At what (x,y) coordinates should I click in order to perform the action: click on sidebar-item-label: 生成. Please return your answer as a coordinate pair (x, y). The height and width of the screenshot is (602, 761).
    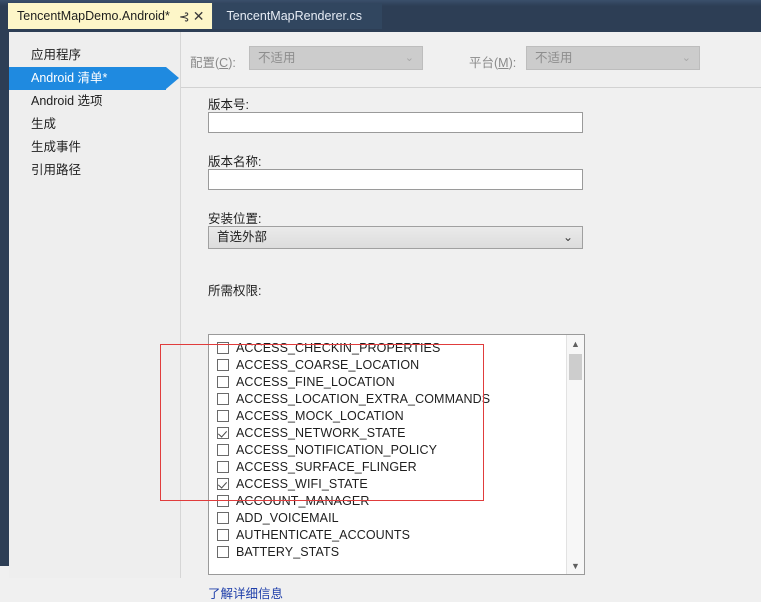
    Looking at the image, I should click on (44, 124).